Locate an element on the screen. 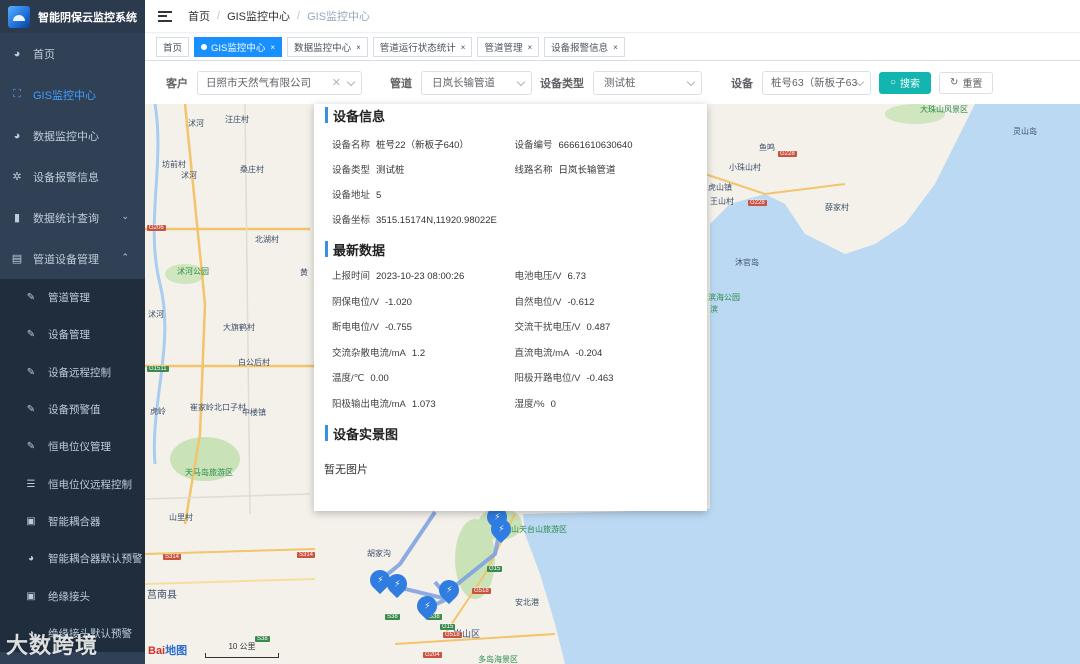  sidebar-subitem: ▣ 智能耦合器 is located at coordinates (72, 521).